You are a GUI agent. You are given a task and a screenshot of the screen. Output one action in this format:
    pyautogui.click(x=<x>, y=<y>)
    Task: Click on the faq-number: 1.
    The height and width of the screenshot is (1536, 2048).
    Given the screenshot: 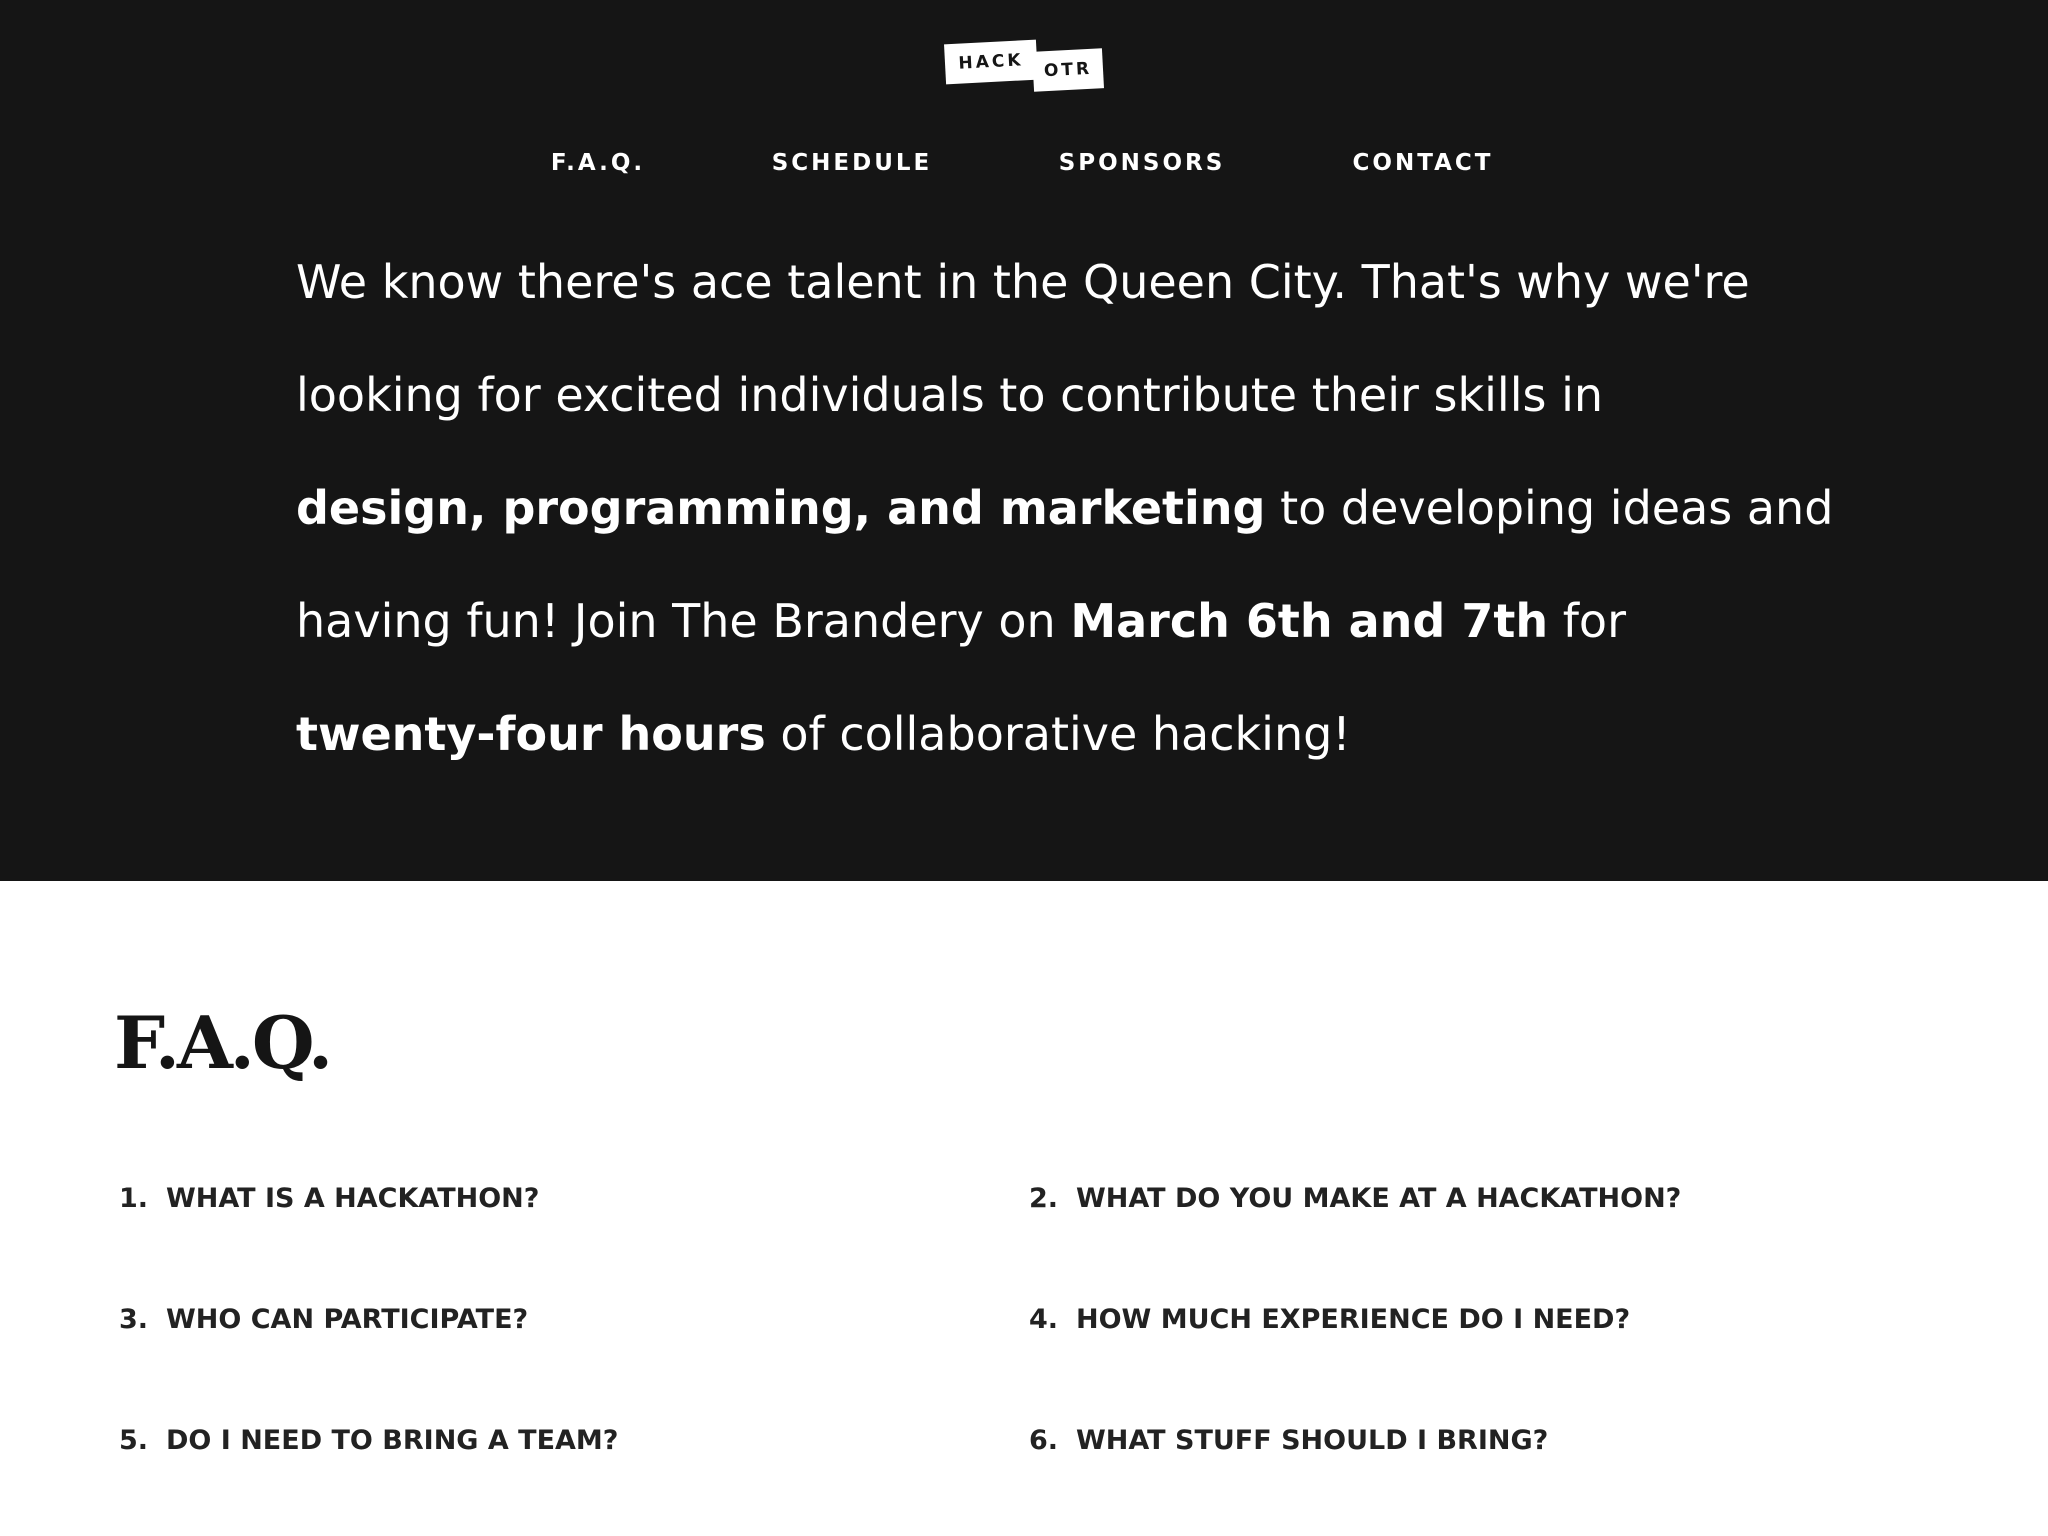 What is the action you would take?
    pyautogui.click(x=134, y=1198)
    